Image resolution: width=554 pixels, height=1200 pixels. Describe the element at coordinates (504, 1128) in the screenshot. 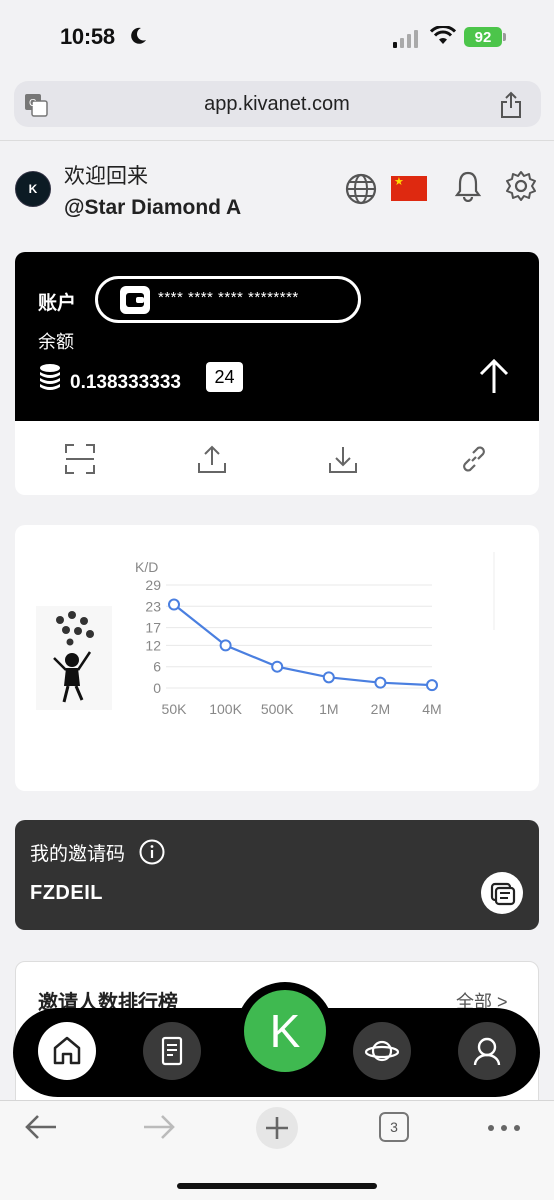

I see `more-icon` at that location.